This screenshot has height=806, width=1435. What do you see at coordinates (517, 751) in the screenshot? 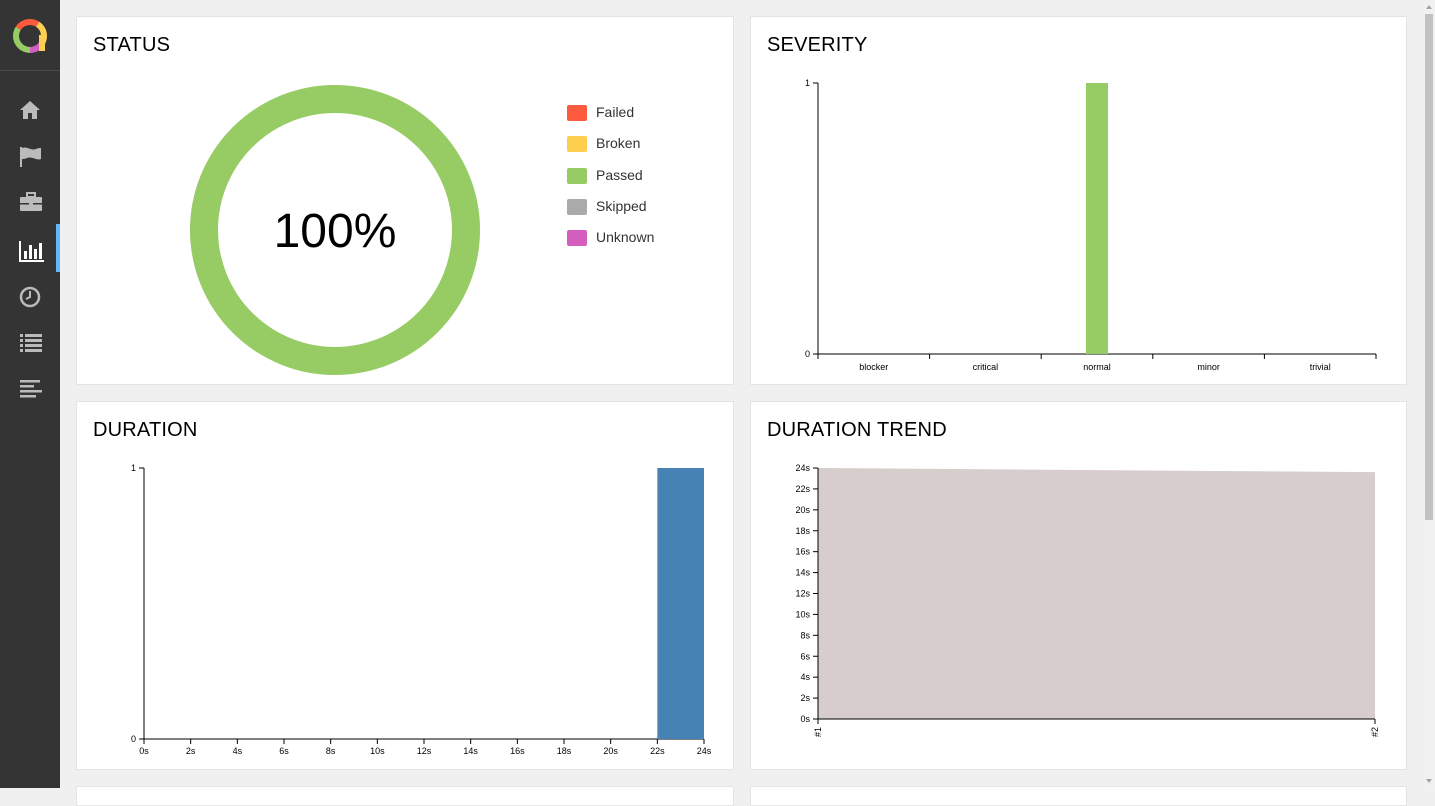
I see `x-tick-label: 16s` at bounding box center [517, 751].